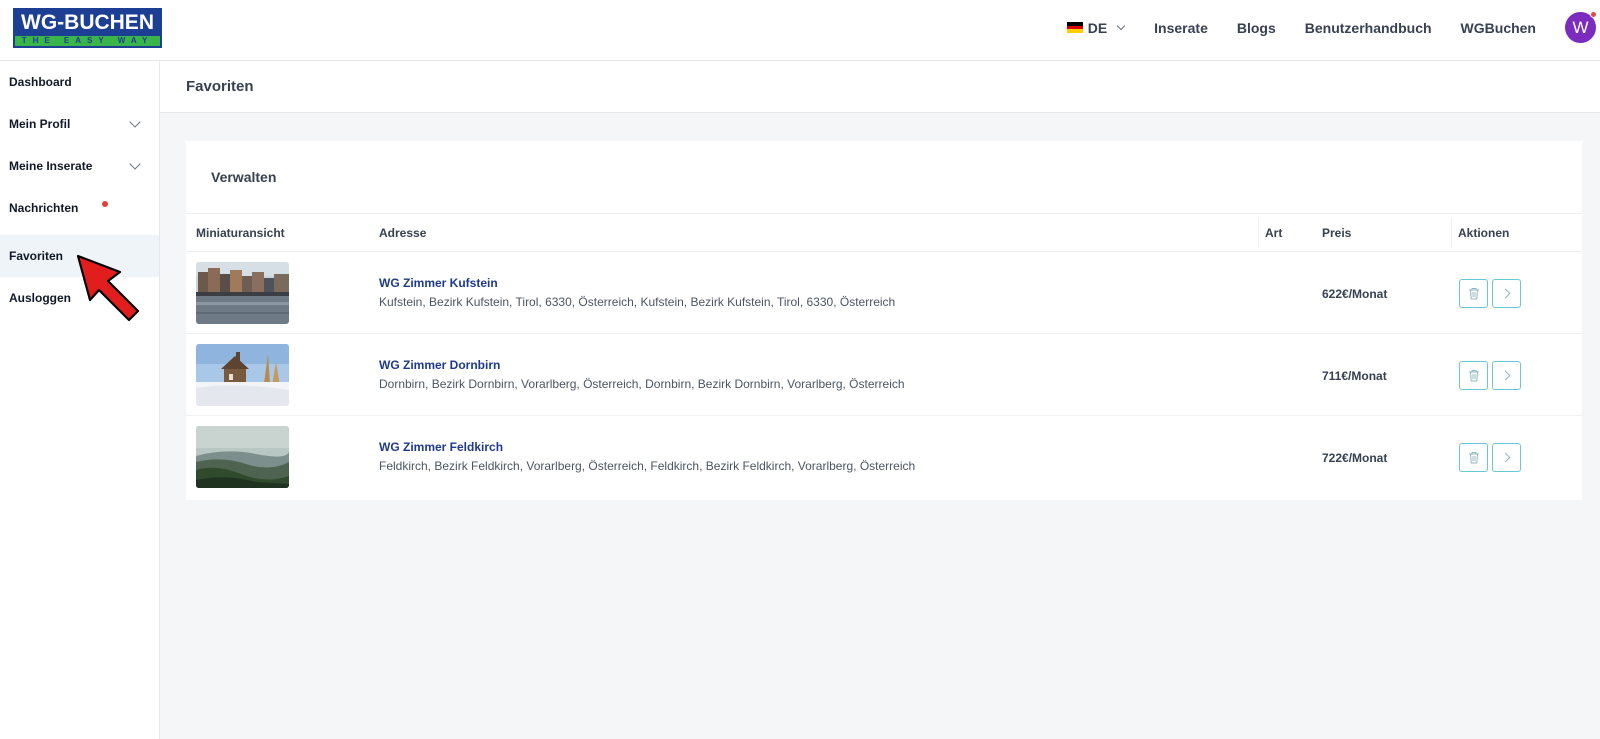 The image size is (1600, 739). I want to click on sidebar-item-nachrichten: Nachrichten, so click(79, 208).